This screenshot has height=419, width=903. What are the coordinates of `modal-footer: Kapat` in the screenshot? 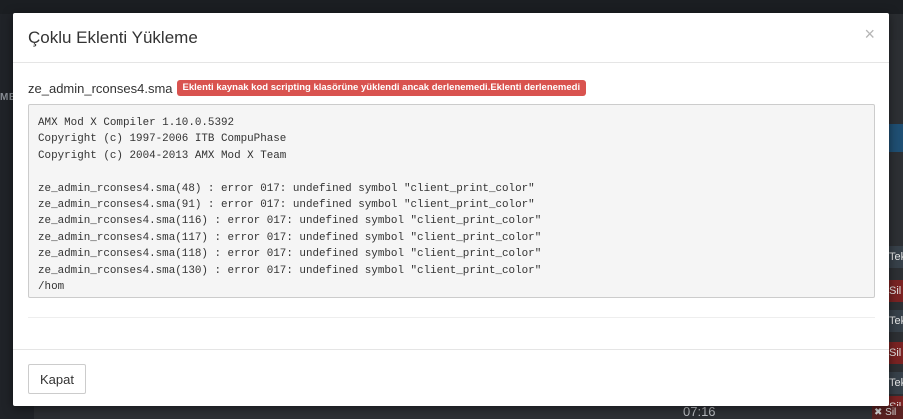 It's located at (451, 377).